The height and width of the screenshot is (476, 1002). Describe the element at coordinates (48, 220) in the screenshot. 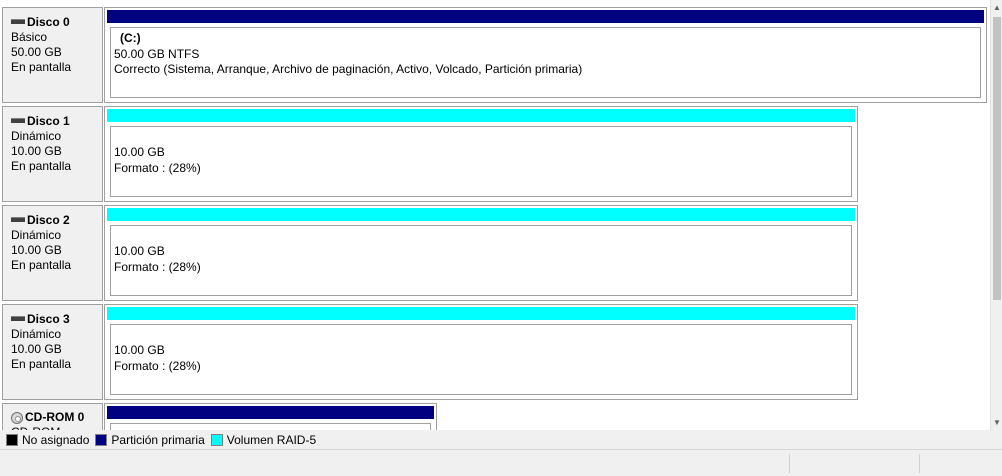

I see `disk-name: Disco 2` at that location.